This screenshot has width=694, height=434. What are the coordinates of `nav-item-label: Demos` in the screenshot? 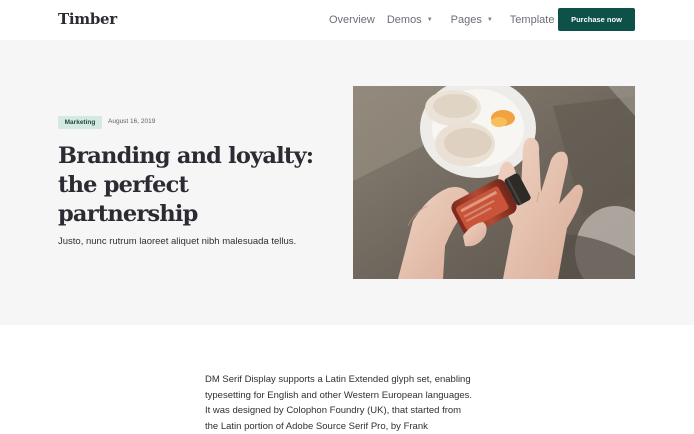 It's located at (404, 20).